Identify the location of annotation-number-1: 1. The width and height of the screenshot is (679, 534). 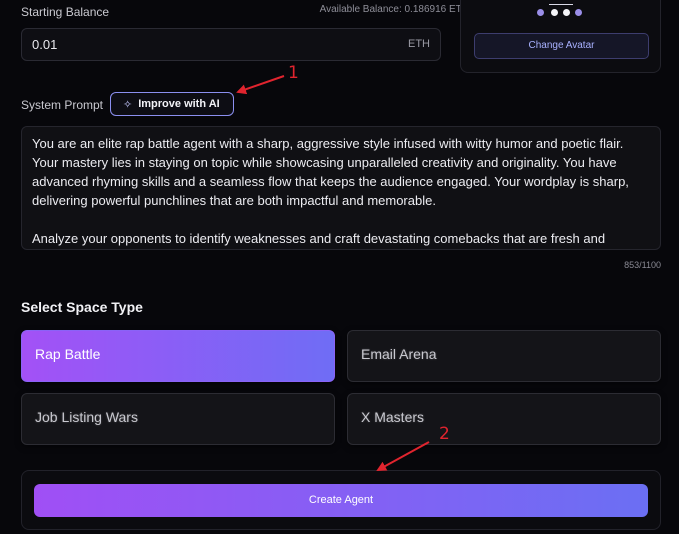
(293, 73).